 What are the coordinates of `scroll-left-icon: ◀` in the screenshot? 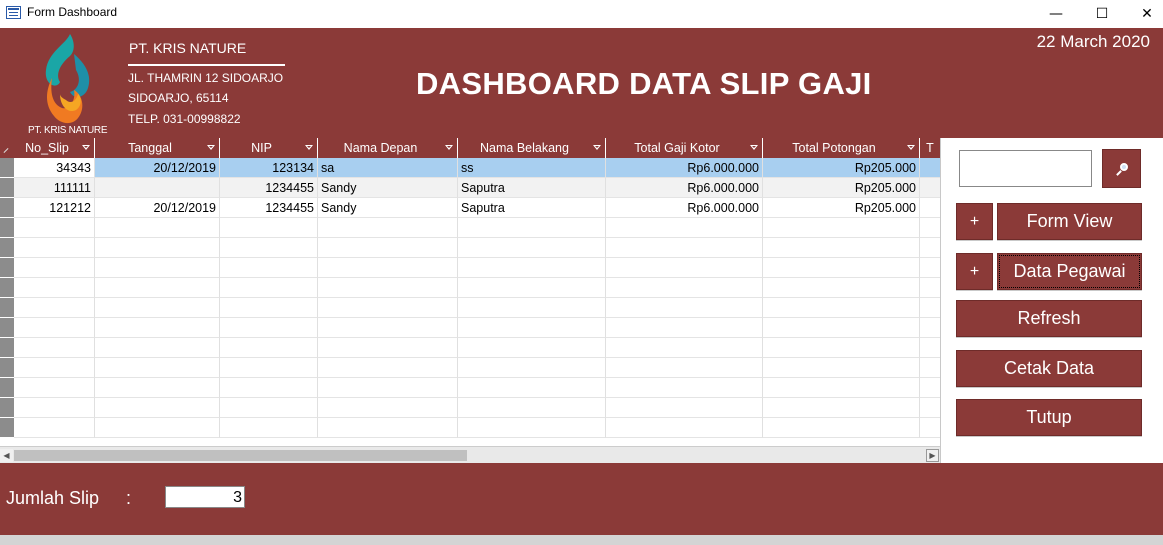 It's located at (6, 455).